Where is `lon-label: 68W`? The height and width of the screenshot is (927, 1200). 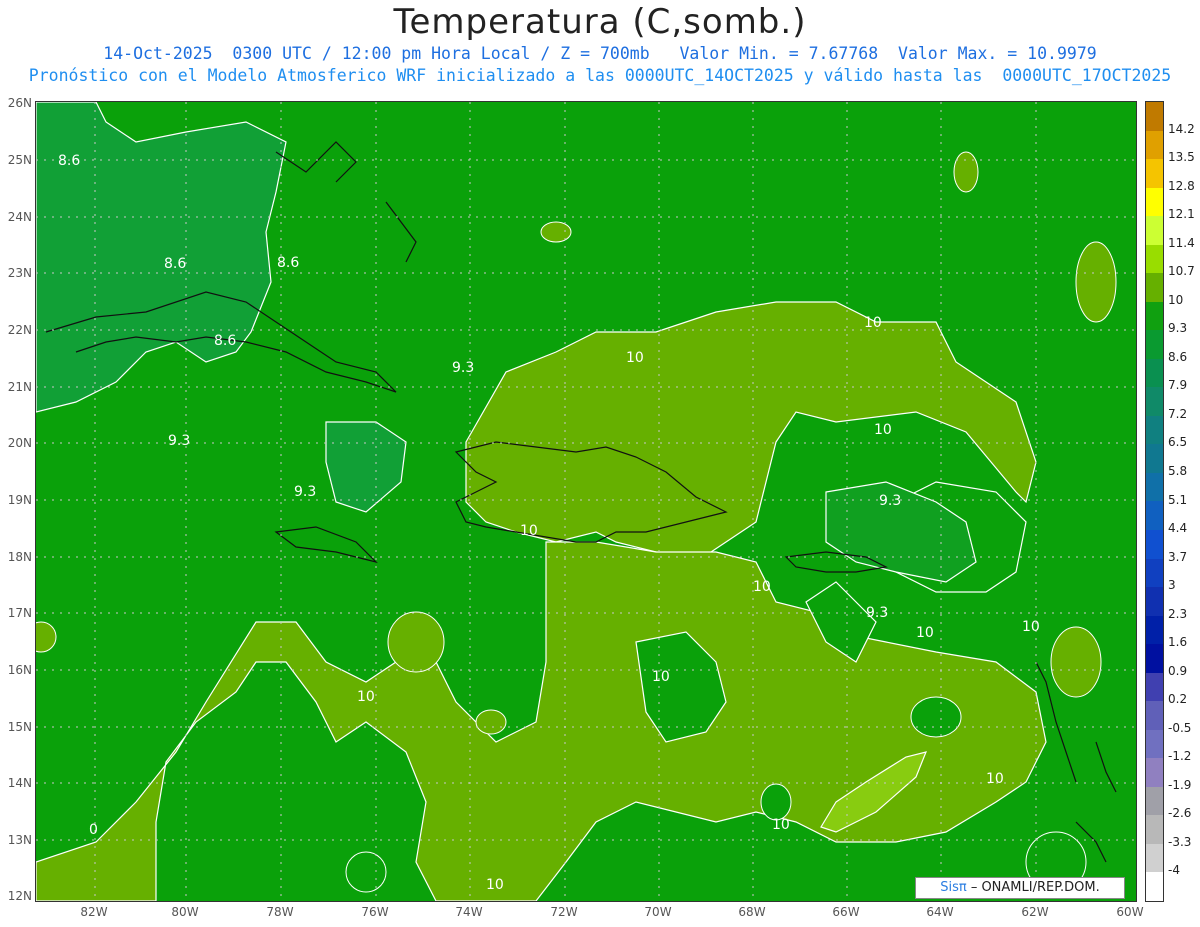 lon-label: 68W is located at coordinates (752, 912).